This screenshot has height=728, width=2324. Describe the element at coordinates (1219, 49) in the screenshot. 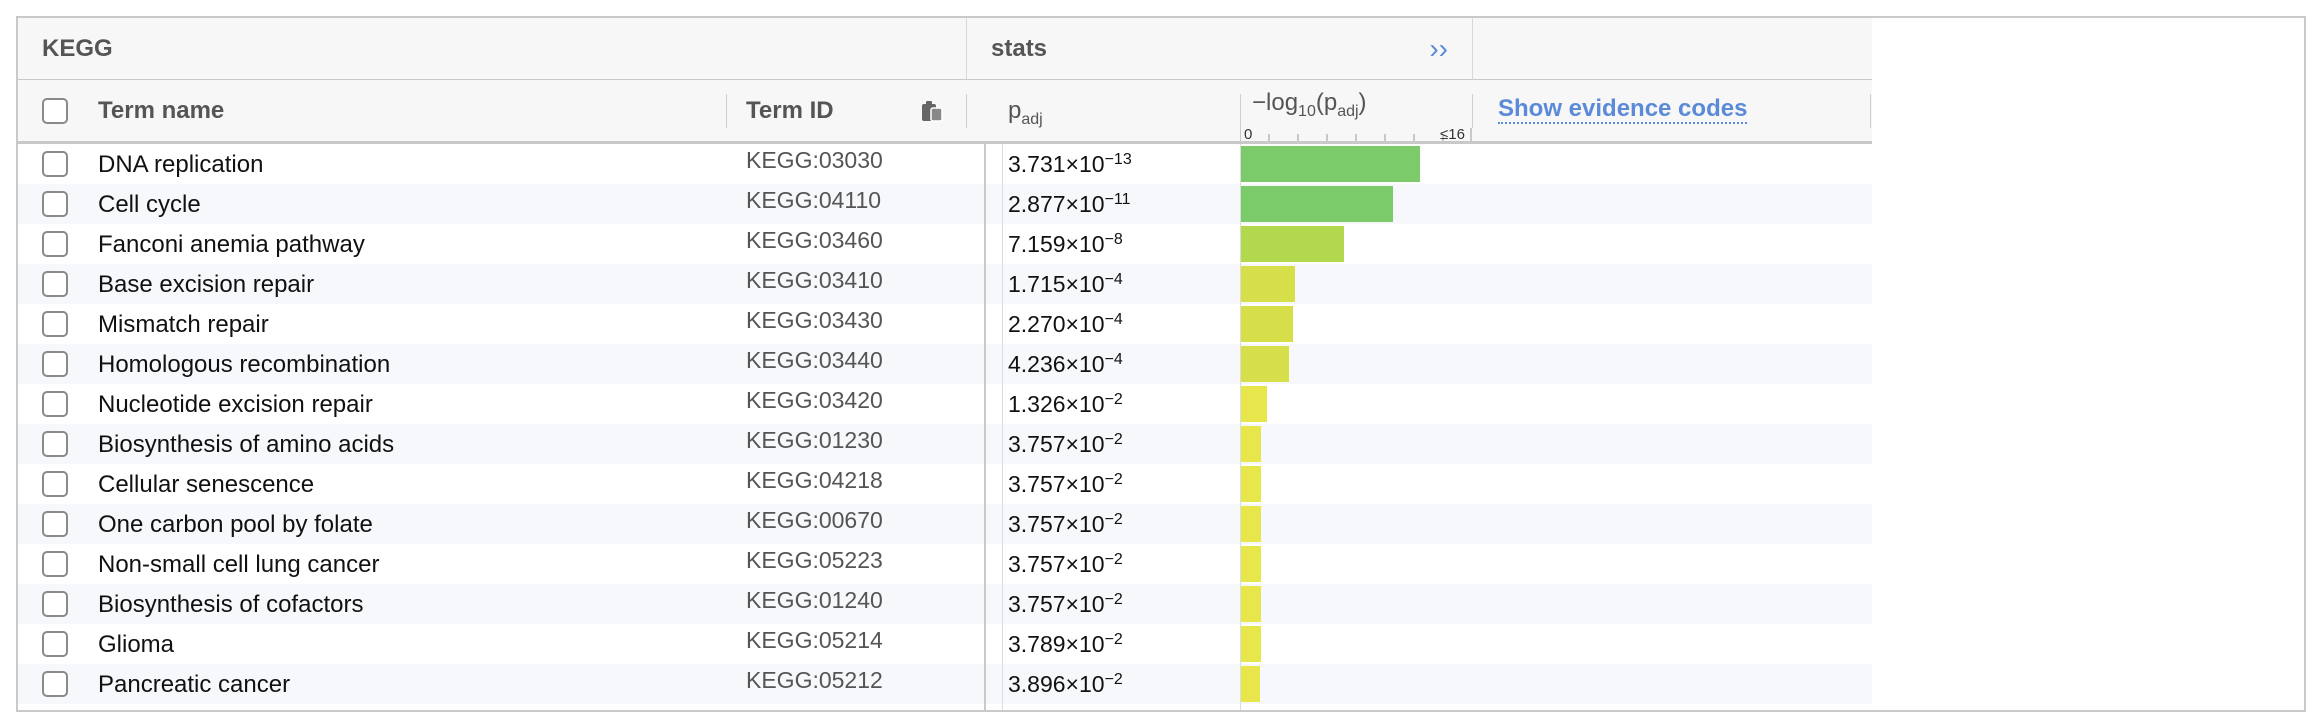

I see `group-header-stats: stats ››` at that location.